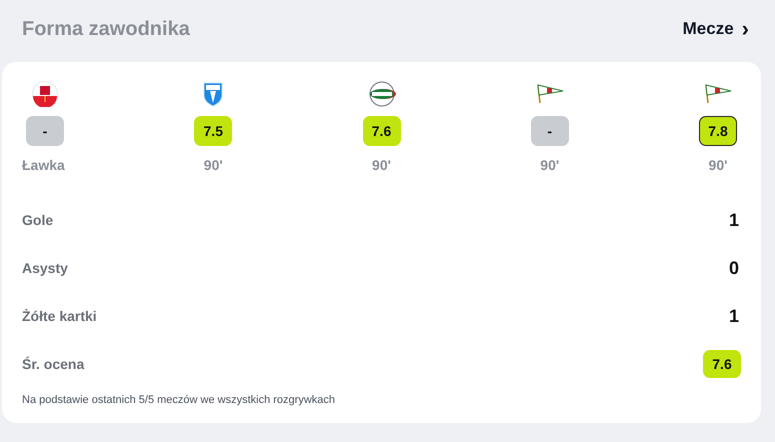  Describe the element at coordinates (715, 29) in the screenshot. I see `matches-link: Mecze ›` at that location.